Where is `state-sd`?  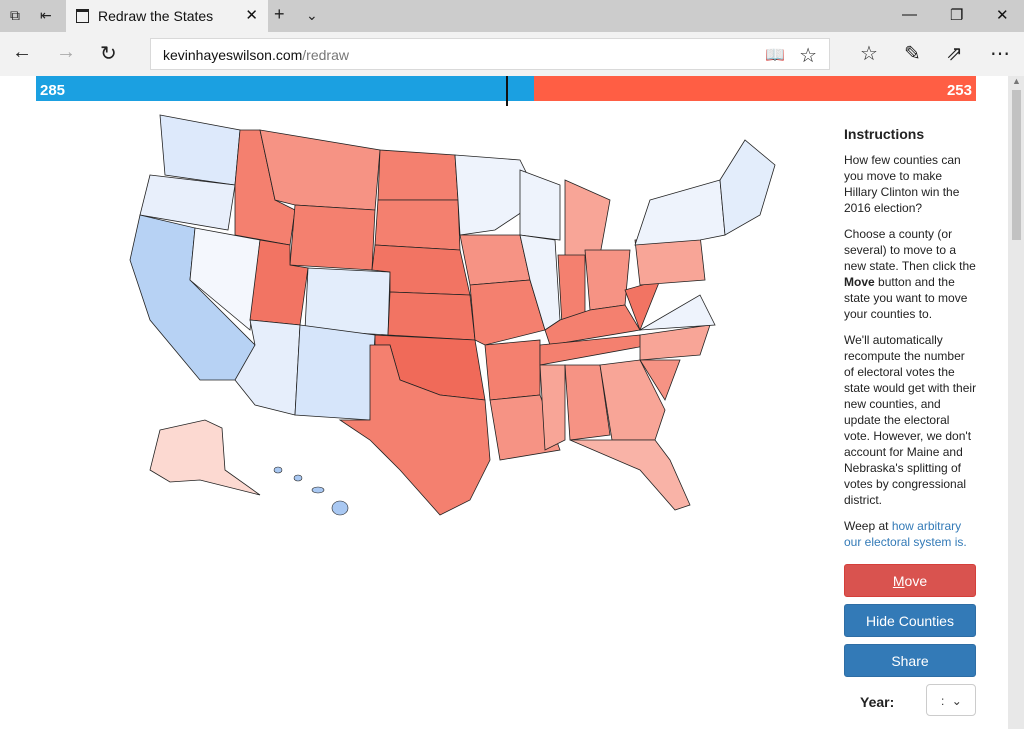 state-sd is located at coordinates (417, 225).